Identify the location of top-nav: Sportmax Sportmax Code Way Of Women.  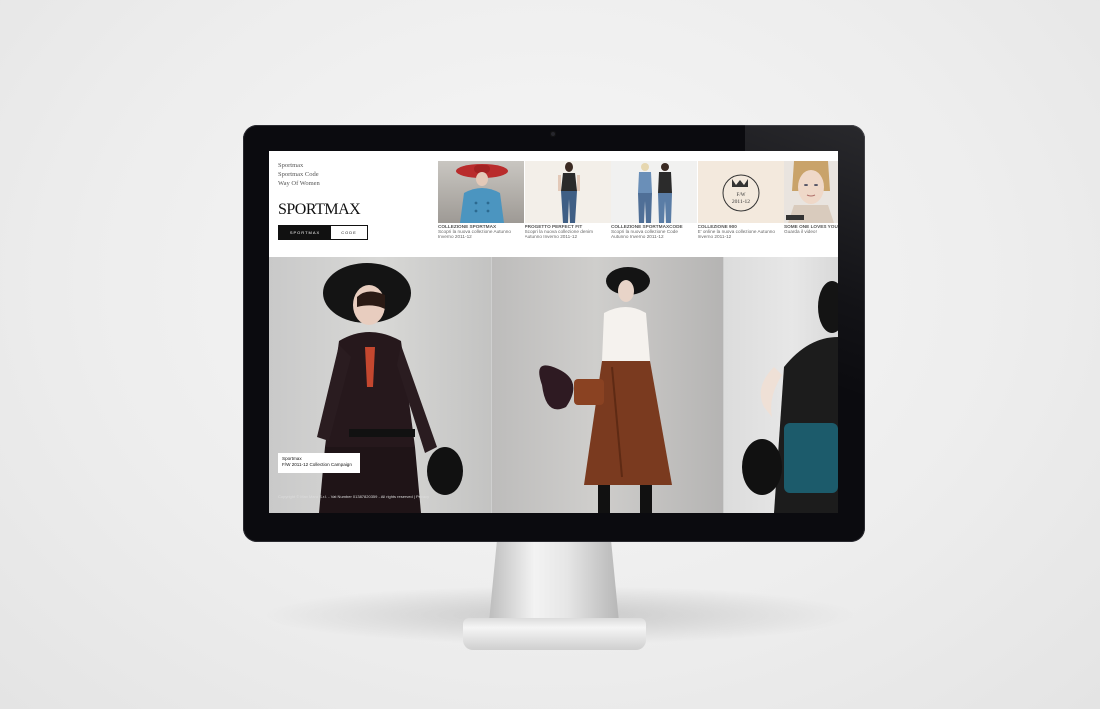
(299, 174).